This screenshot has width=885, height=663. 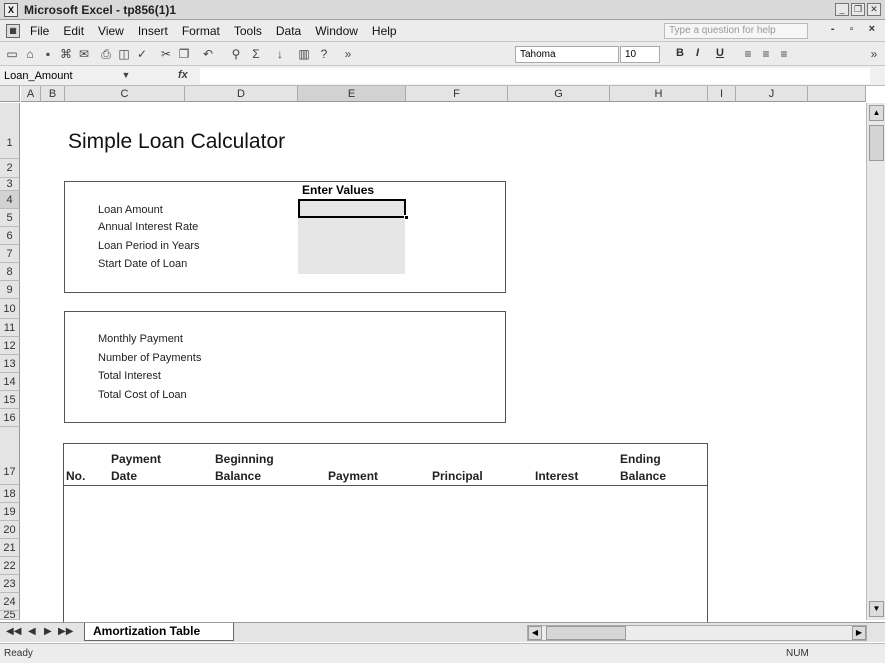 I want to click on column-header: H, so click(x=659, y=94).